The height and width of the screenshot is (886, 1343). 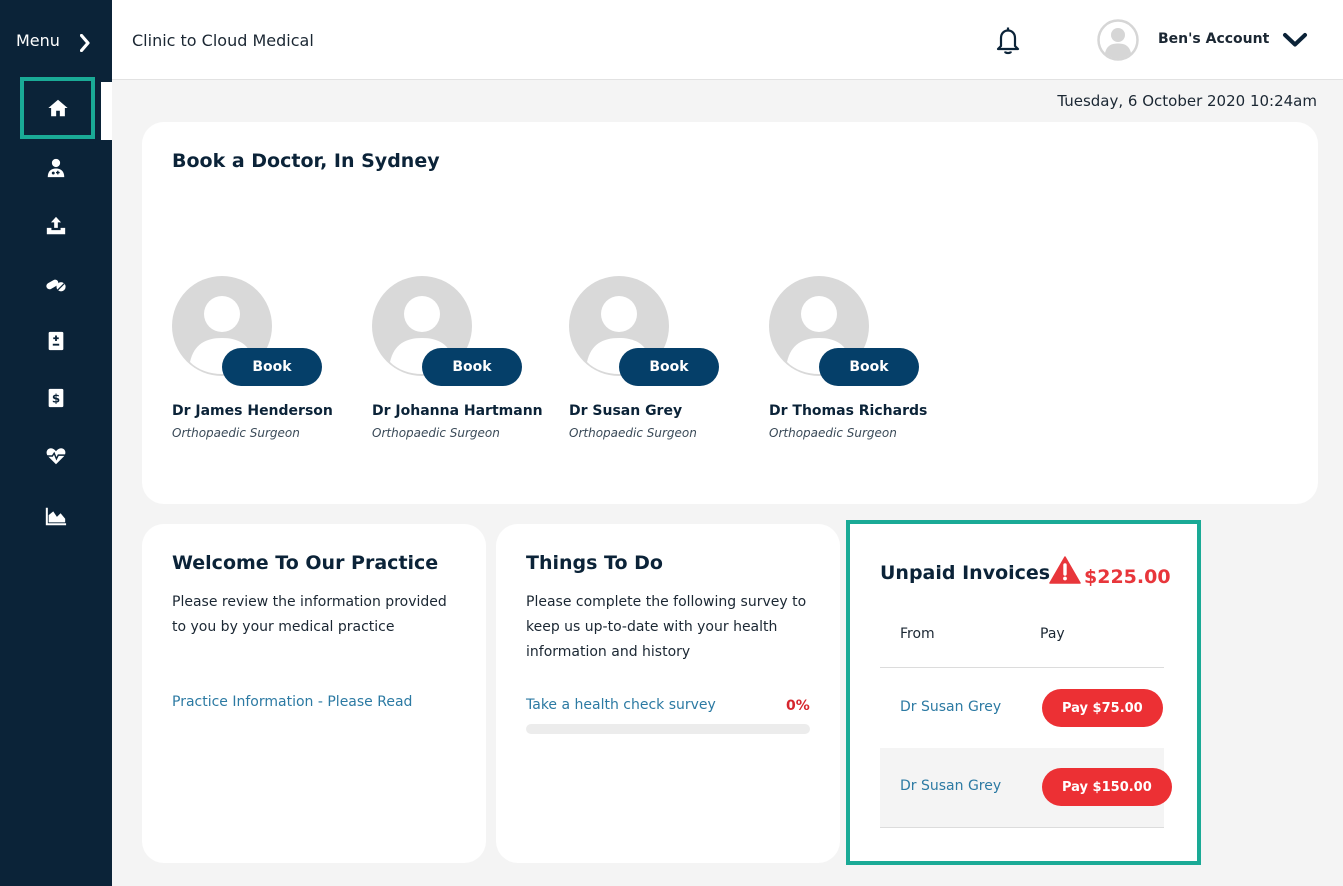 I want to click on column-pay: Pay, so click(x=1052, y=634).